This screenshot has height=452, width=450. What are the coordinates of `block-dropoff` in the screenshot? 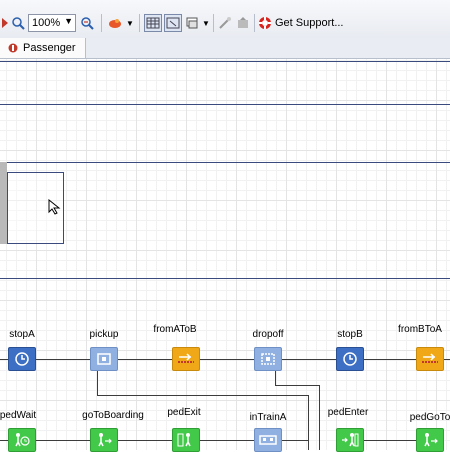 It's located at (268, 359).